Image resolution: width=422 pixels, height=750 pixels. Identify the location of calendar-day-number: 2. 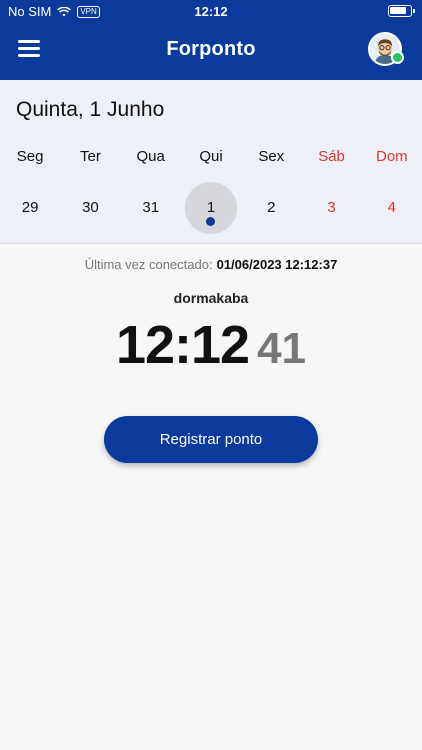
(271, 207).